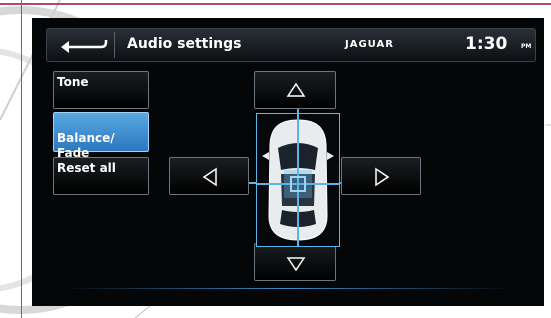 This screenshot has height=318, width=551. I want to click on fade-rear-button, so click(295, 262).